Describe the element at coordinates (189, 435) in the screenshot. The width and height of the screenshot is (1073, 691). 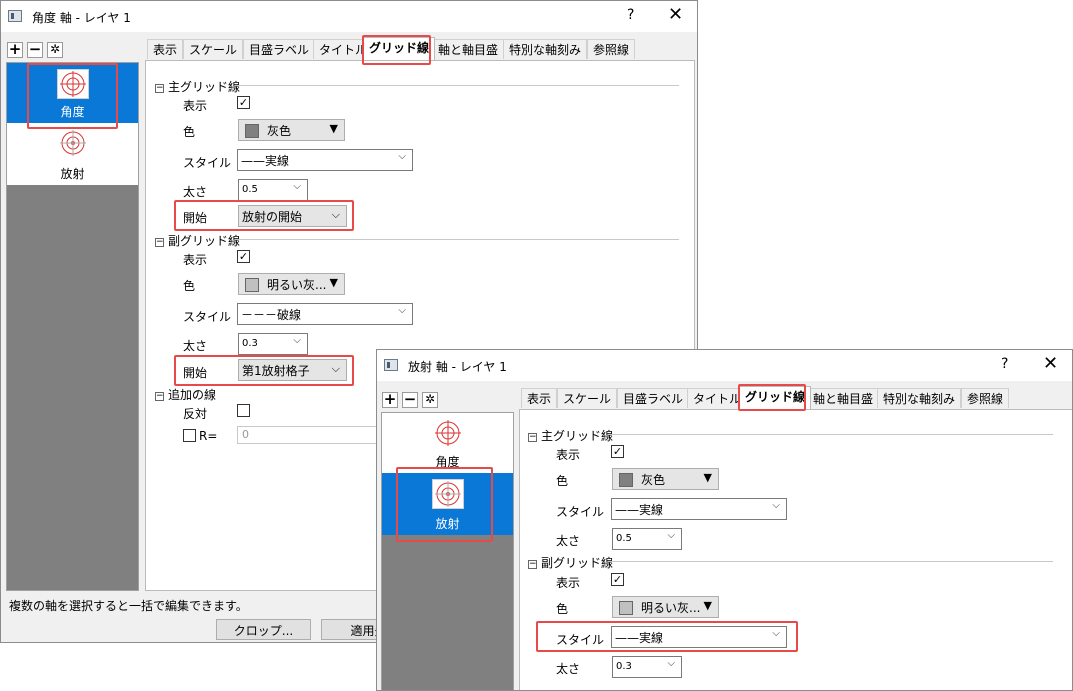
I see `r-checkbox` at that location.